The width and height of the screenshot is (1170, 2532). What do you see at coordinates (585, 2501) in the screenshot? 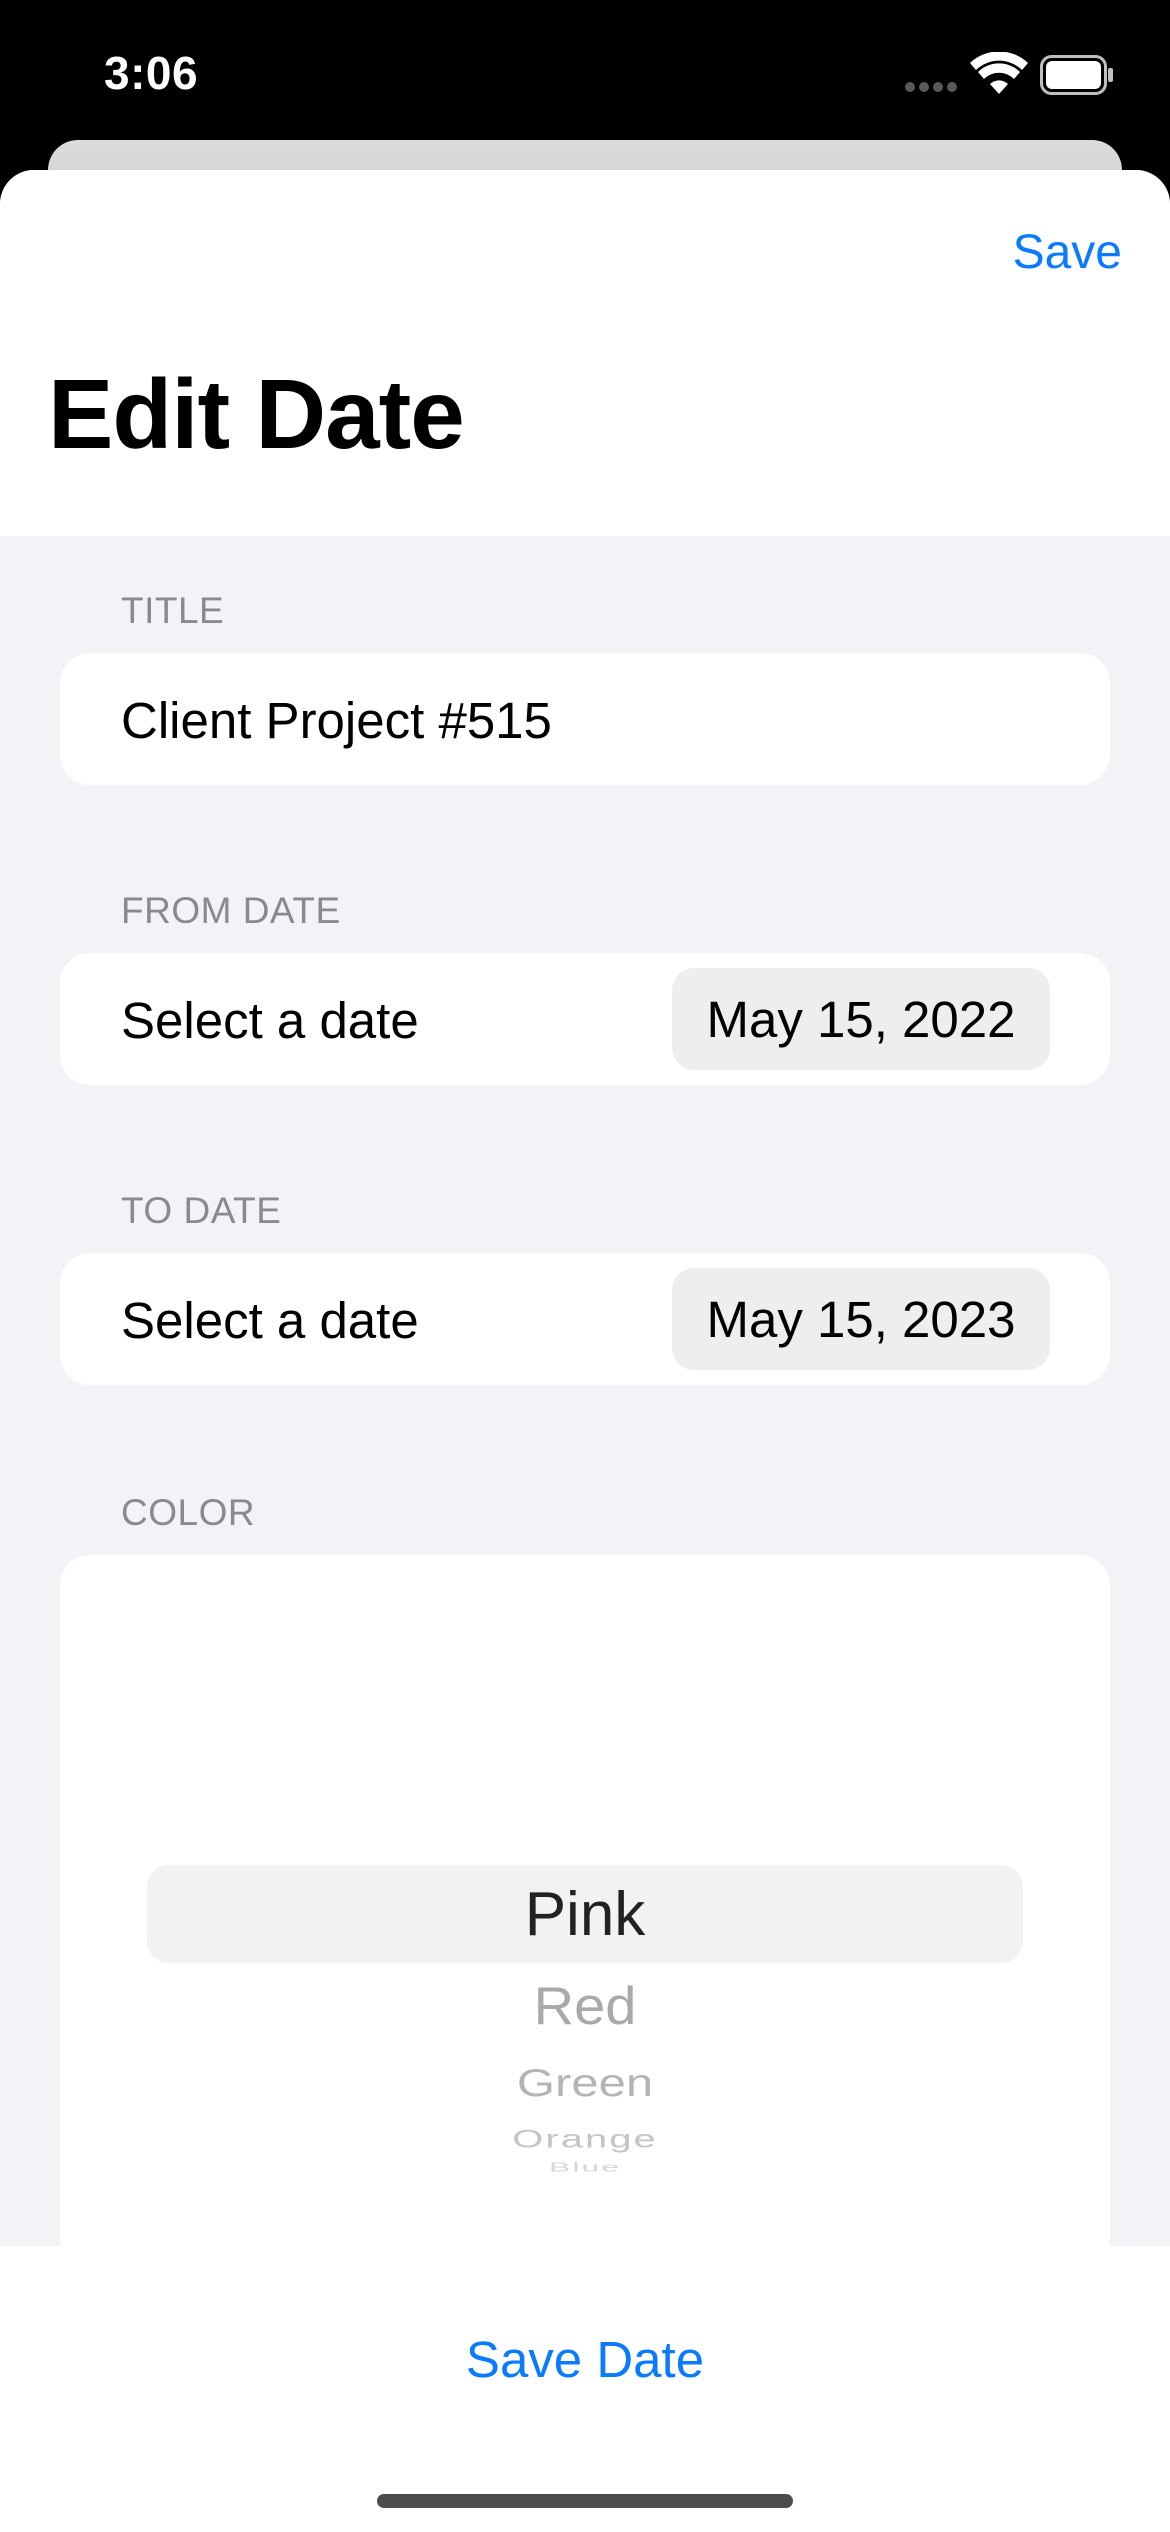
I see `home-indicator` at bounding box center [585, 2501].